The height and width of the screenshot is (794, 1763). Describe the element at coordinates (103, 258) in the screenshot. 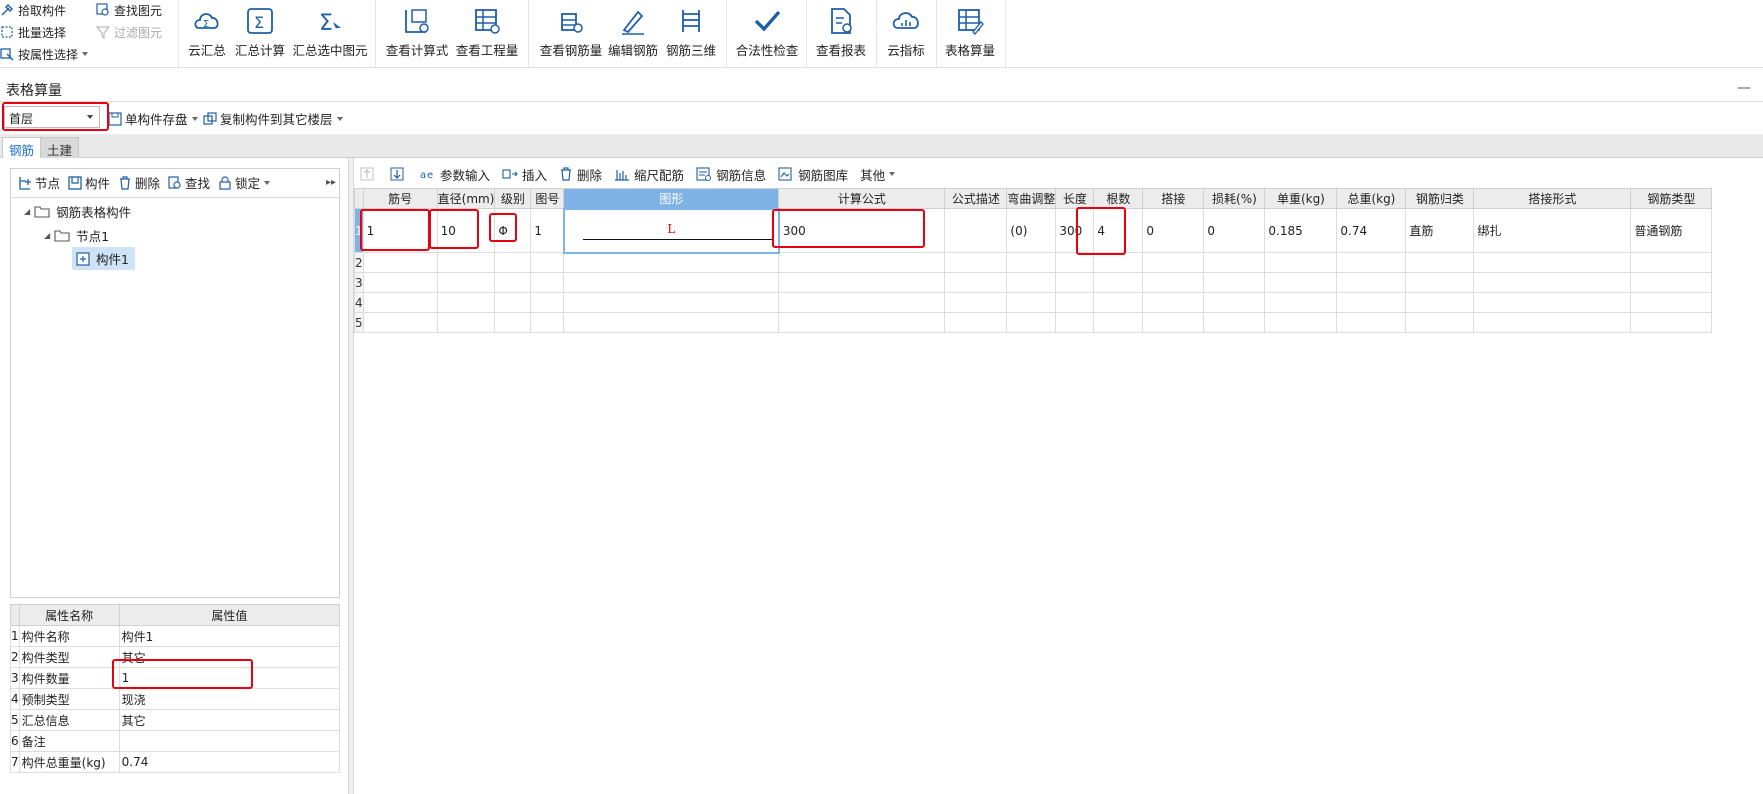

I see `tree-leaf-selected: 构件1` at that location.